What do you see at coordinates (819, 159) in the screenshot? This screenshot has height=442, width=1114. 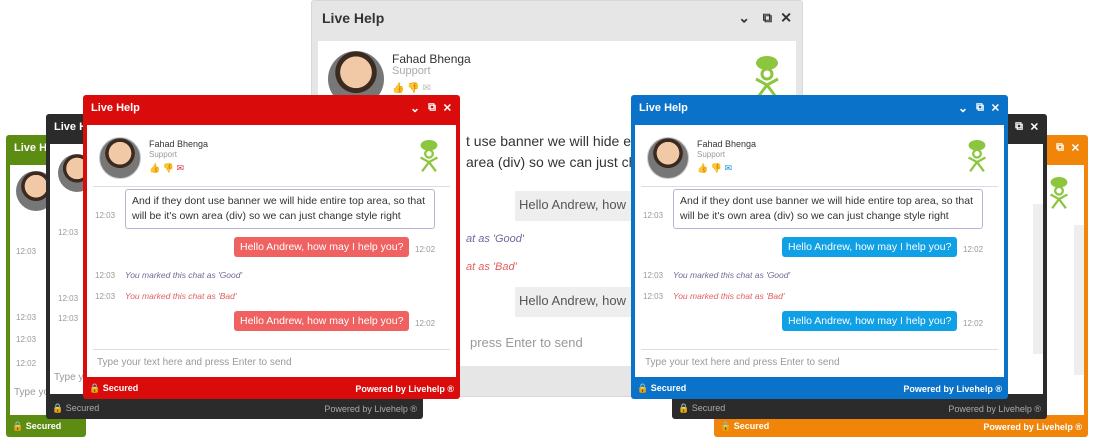 I see `agent-profile: Fahad Bhenga Support 👍 👎 ✉` at bounding box center [819, 159].